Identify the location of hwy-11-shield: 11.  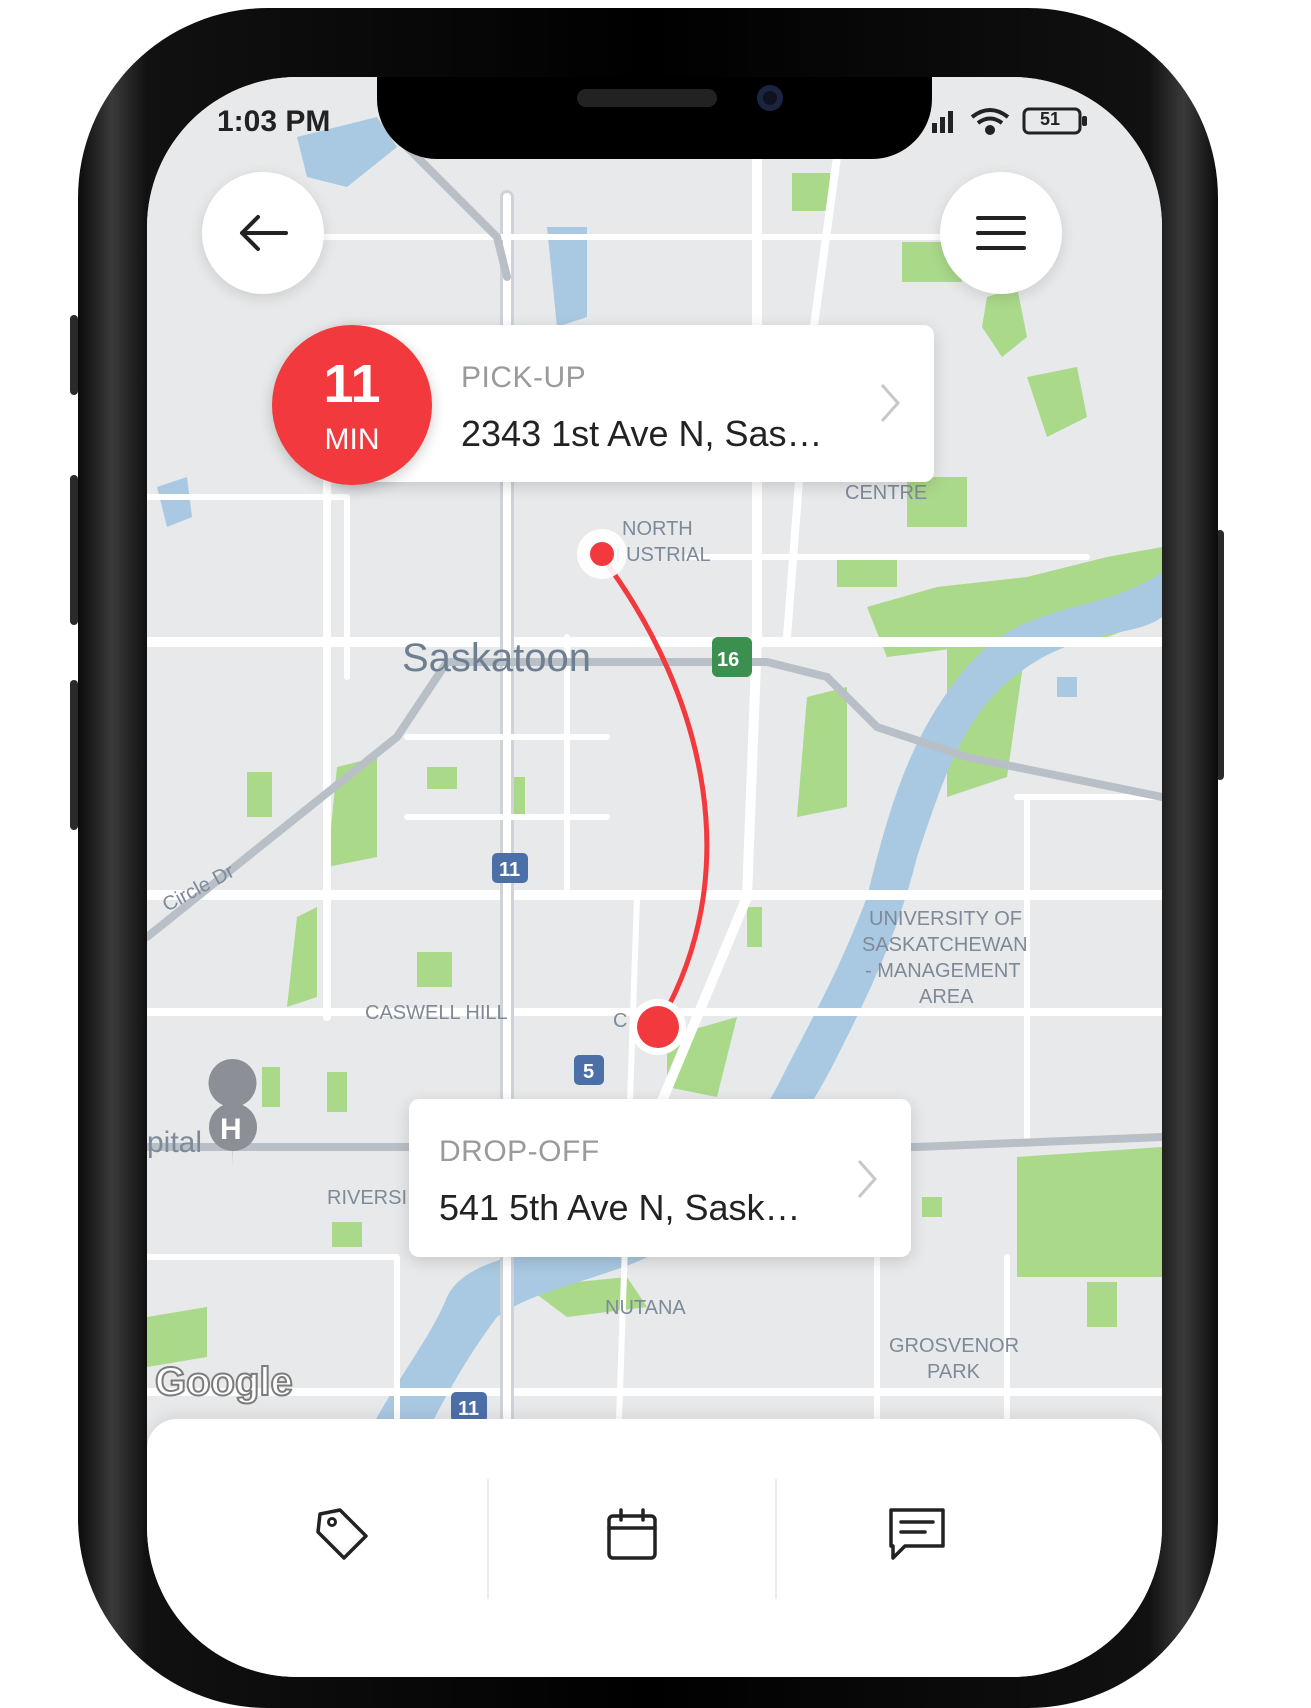
(510, 868).